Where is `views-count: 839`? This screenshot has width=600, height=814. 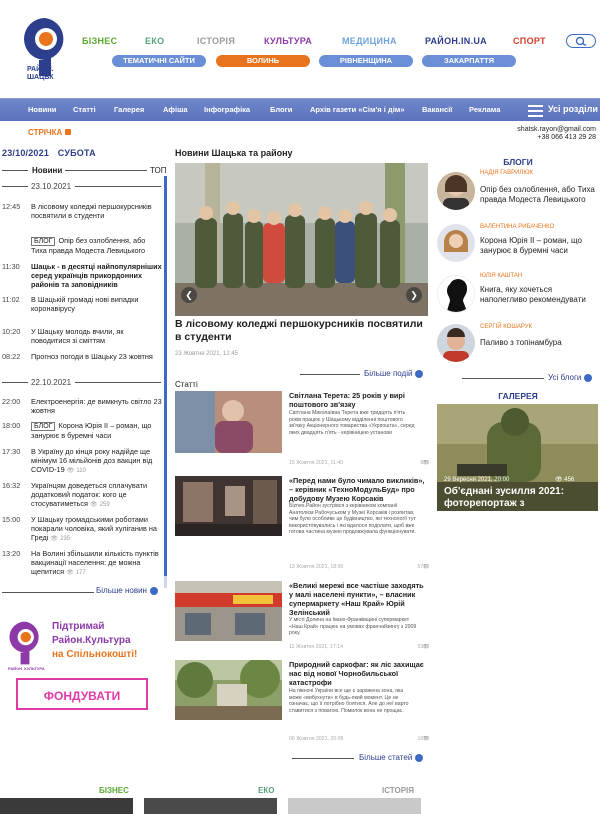 views-count: 839 is located at coordinates (424, 463).